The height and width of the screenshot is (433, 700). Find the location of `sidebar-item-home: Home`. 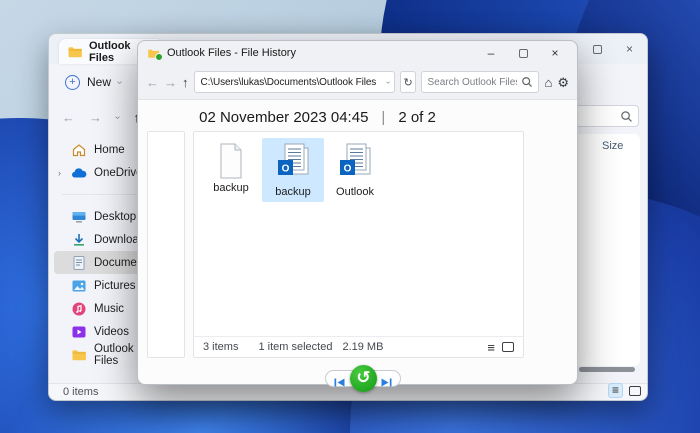

sidebar-item-home: Home is located at coordinates (101, 149).